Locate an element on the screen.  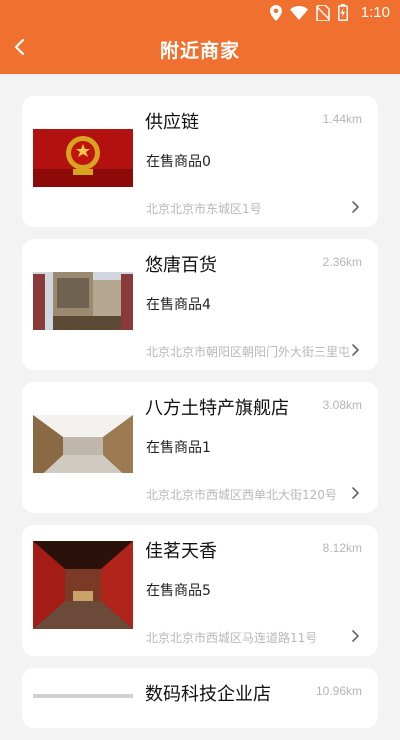
store-address: 北京北京市西城区马连道路11号 is located at coordinates (232, 638).